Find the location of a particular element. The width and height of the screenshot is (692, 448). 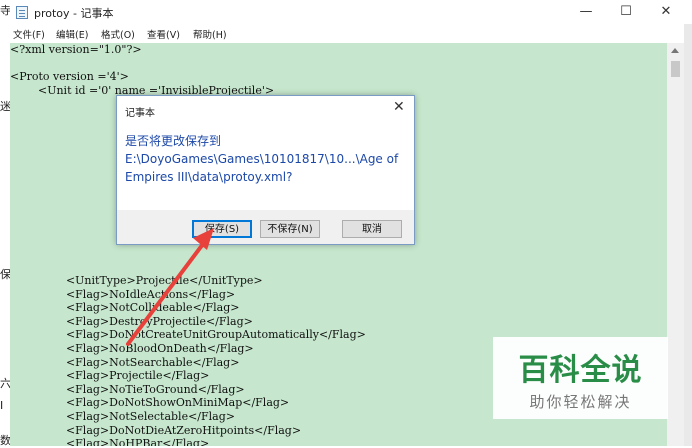

watermark: 百科全说 助你轻松解决 is located at coordinates (580, 378).